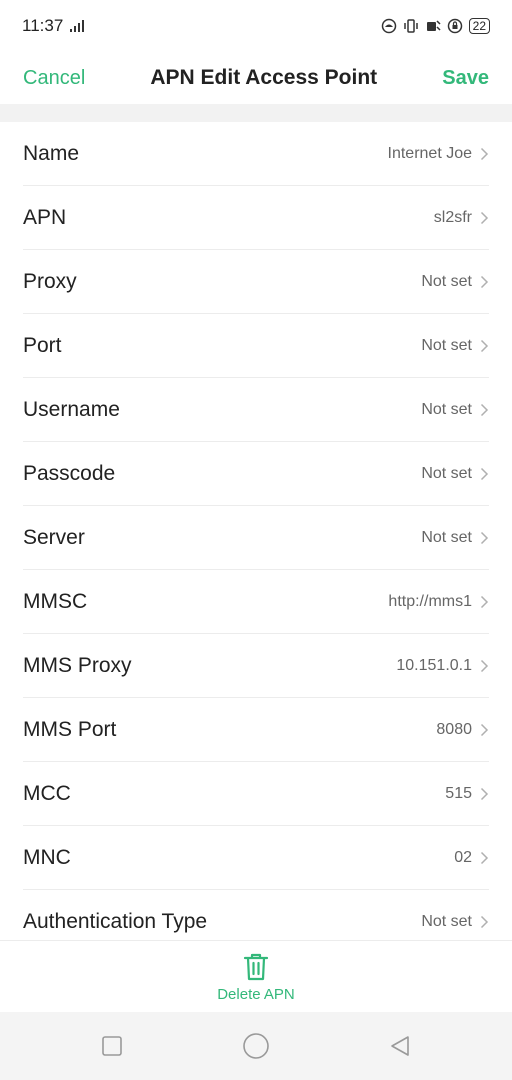 This screenshot has width=512, height=1080. What do you see at coordinates (70, 729) in the screenshot?
I see `field-label: MMS Port` at bounding box center [70, 729].